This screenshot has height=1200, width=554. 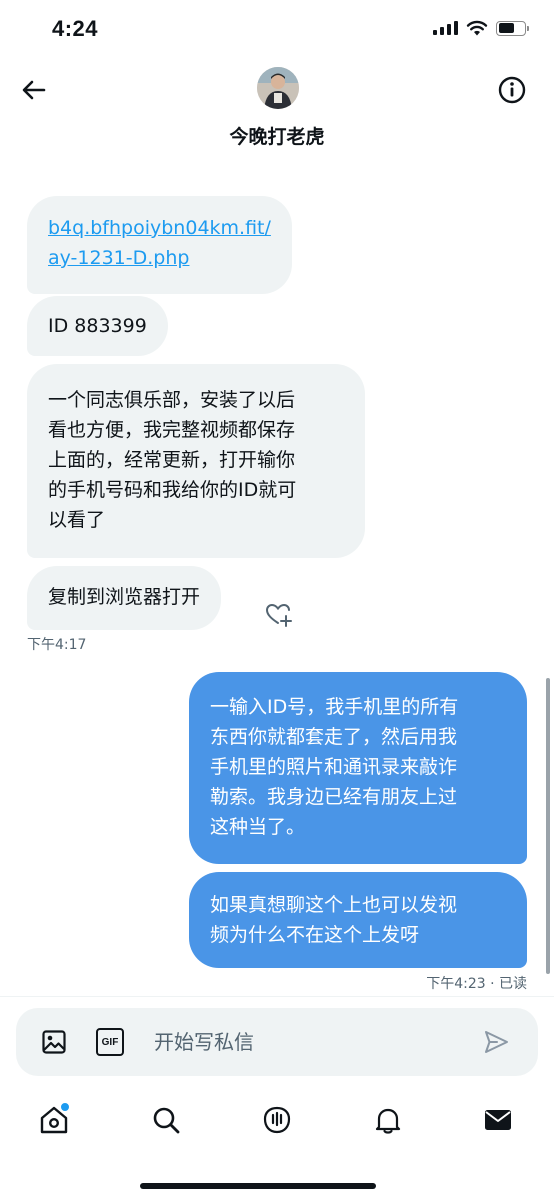 What do you see at coordinates (512, 90) in the screenshot?
I see `info-icon` at bounding box center [512, 90].